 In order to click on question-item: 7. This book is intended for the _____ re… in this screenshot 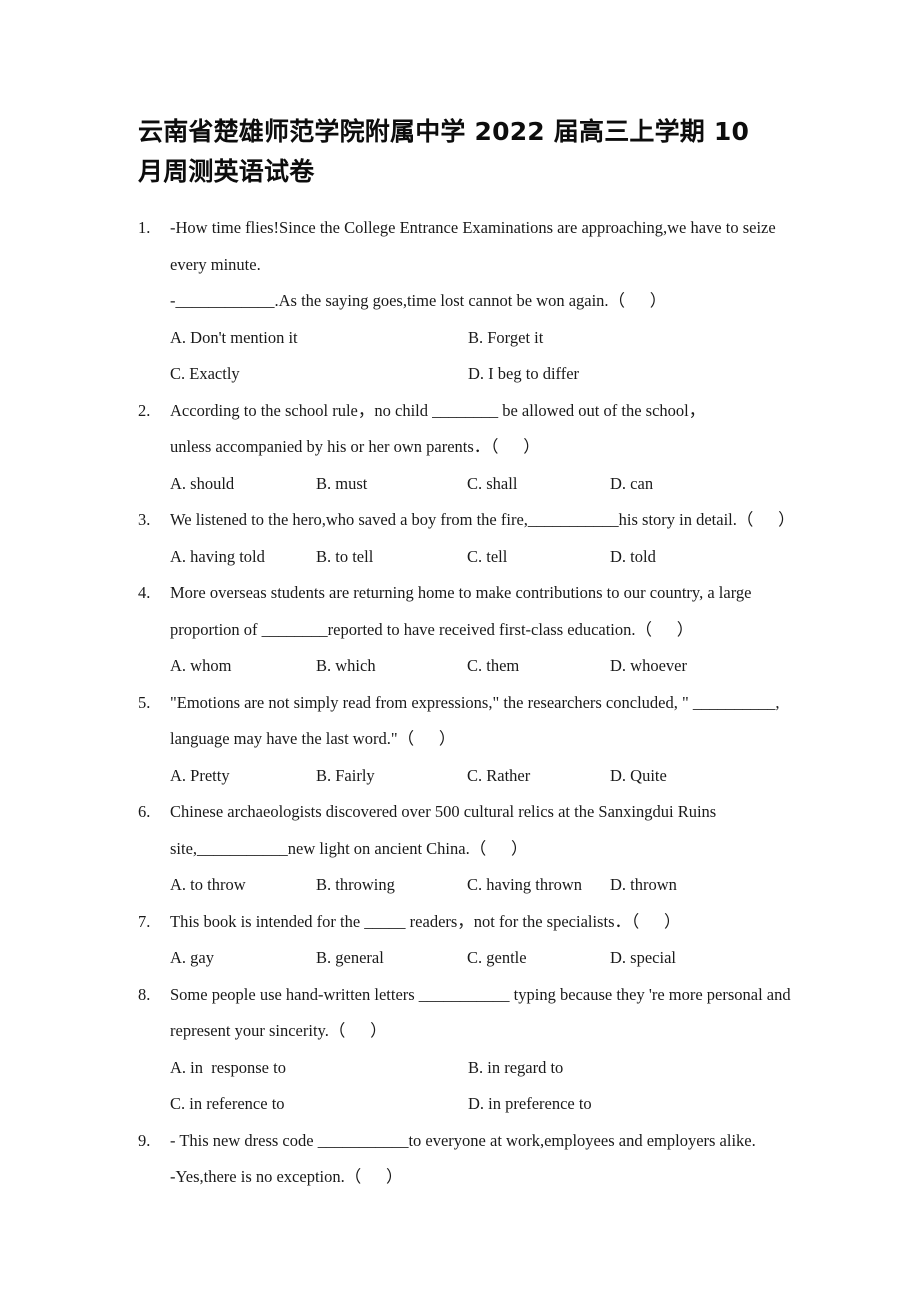, I will do `click(460, 940)`.